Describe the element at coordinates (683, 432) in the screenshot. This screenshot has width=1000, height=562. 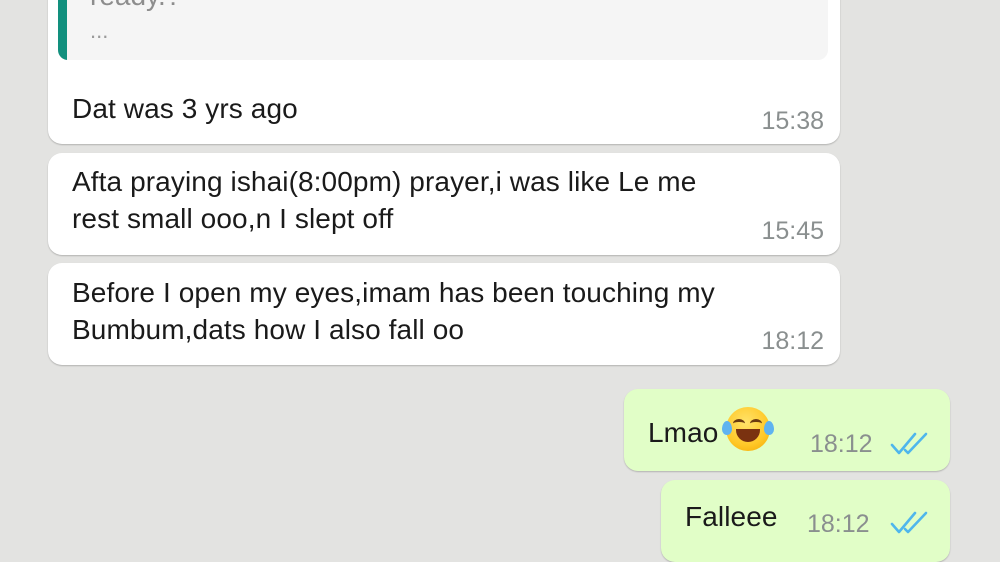
I see `message-text-content: Lmao` at that location.